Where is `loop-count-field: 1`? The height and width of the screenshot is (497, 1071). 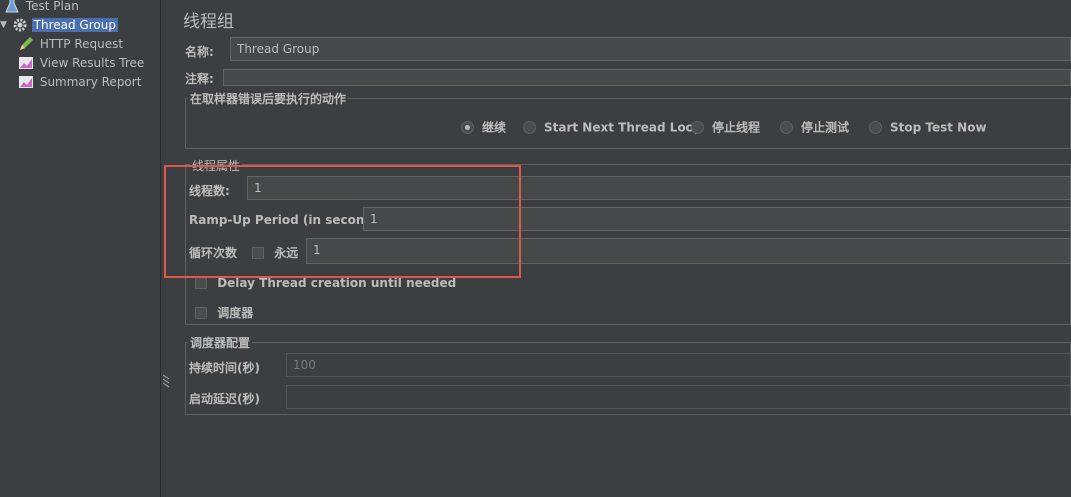
loop-count-field: 1 is located at coordinates (688, 251).